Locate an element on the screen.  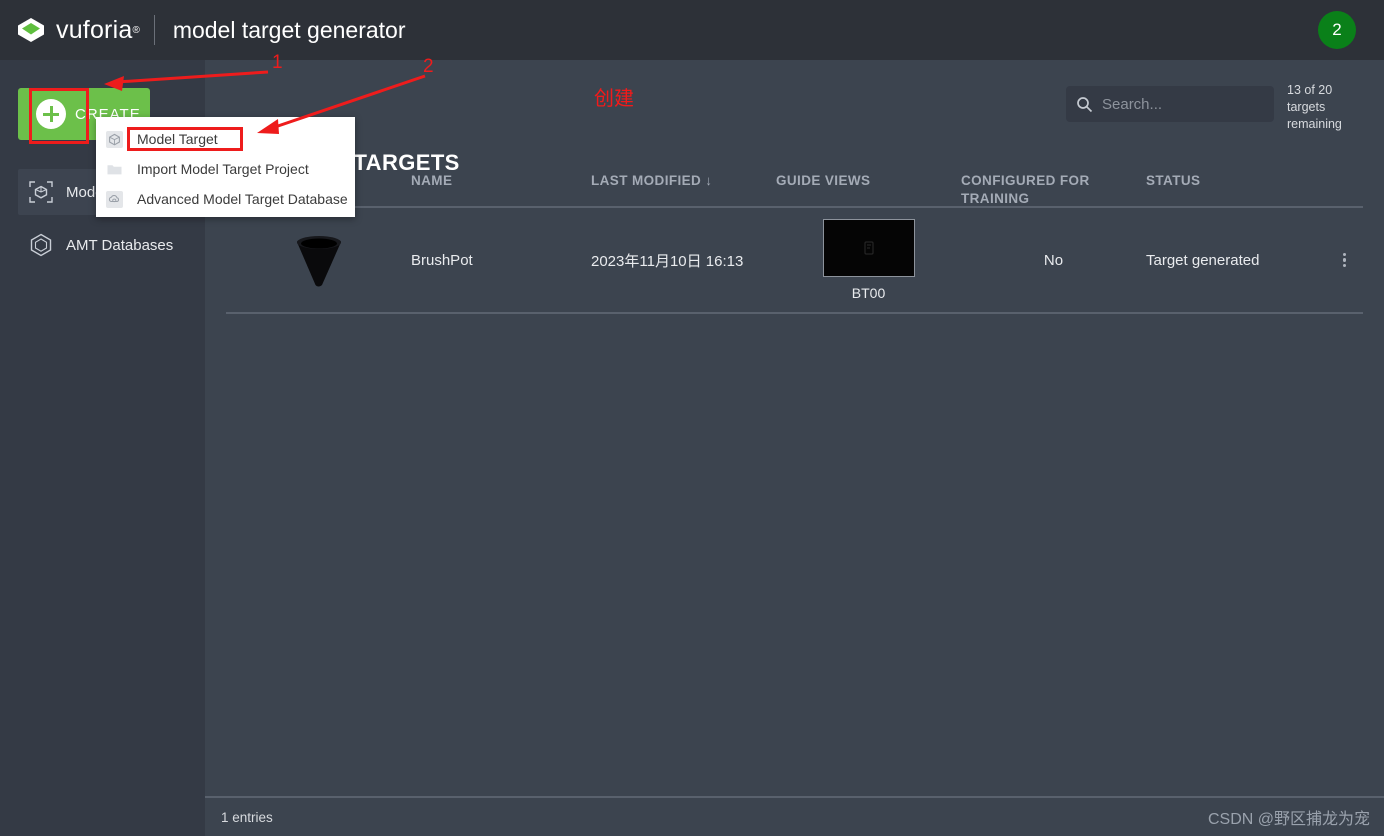
entries-count: 1 entries is located at coordinates (247, 817).